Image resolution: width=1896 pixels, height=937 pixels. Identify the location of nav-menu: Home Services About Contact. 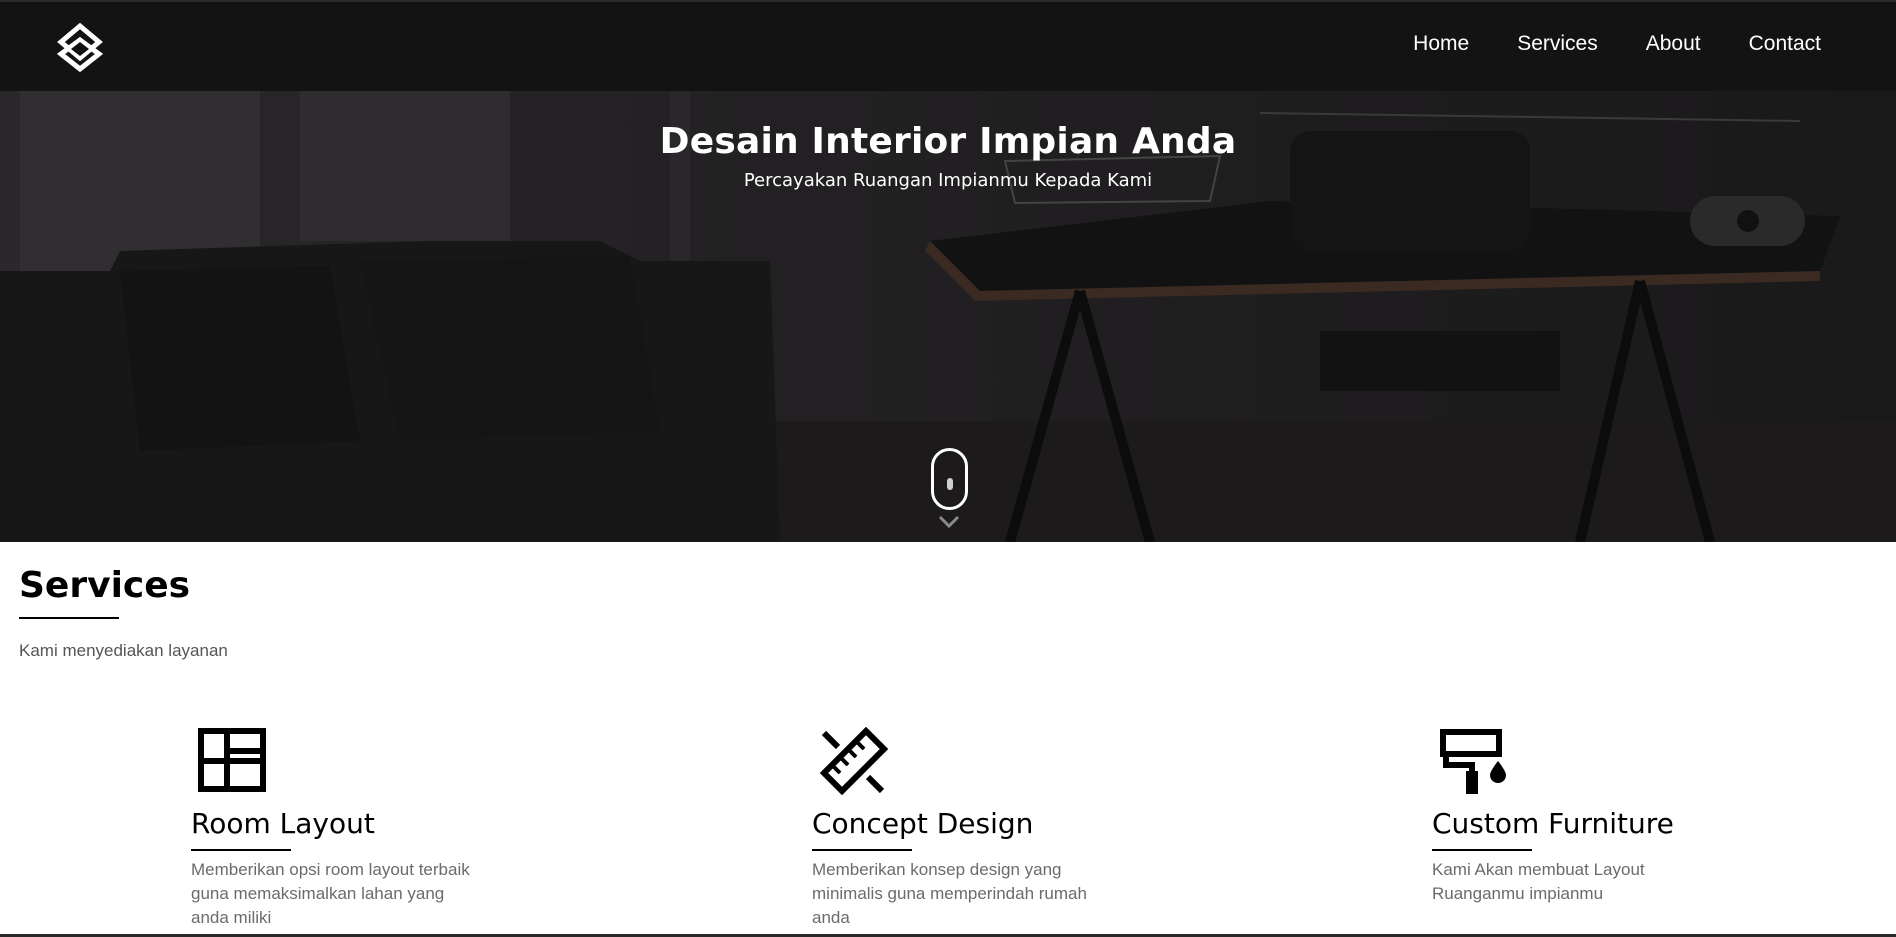
(1617, 44).